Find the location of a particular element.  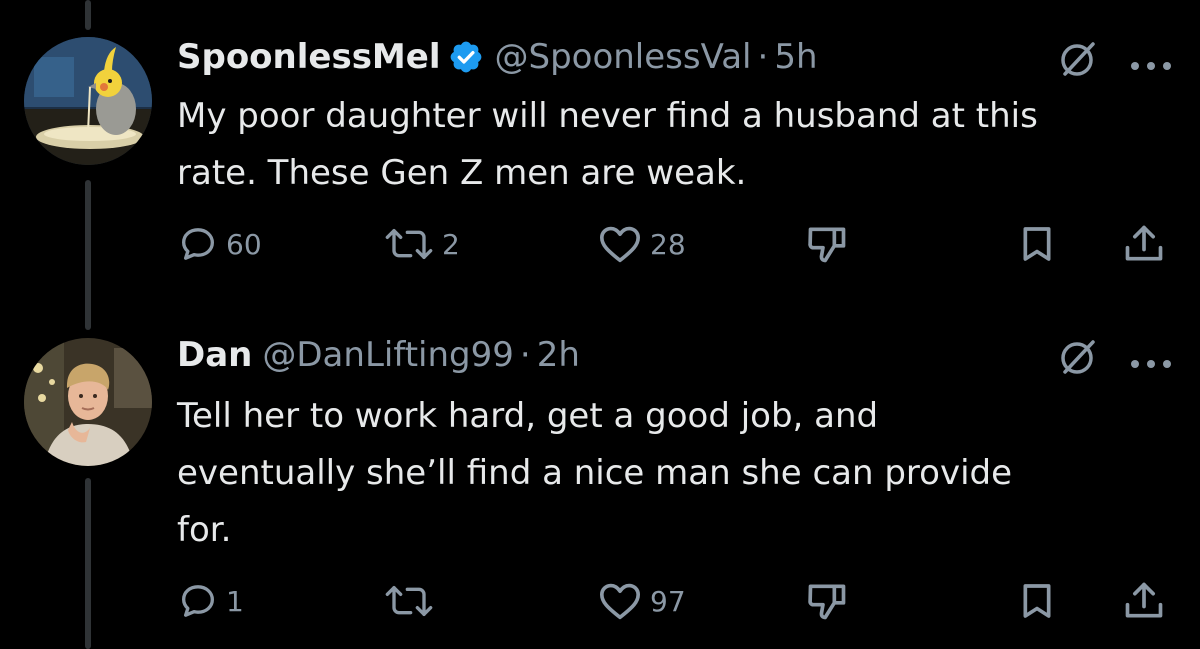

avatar-spoonlessmel is located at coordinates (88, 101).